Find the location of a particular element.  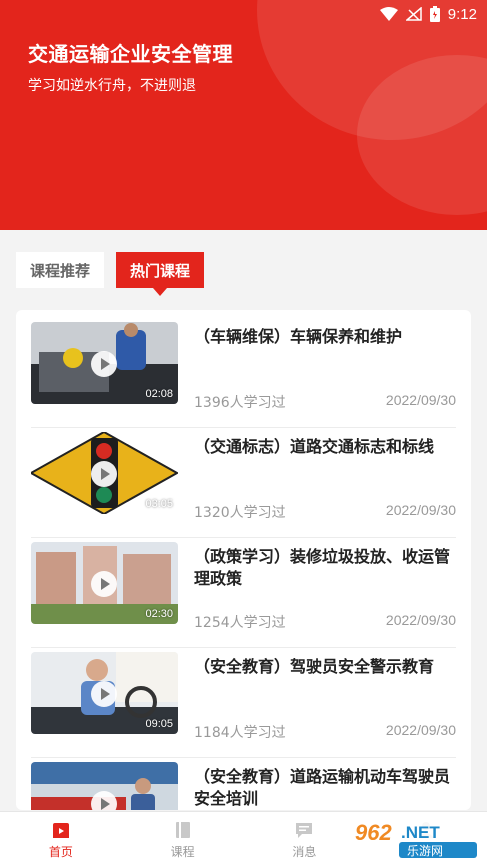

course-title: （安全教育）驾驶员安全警示教育 is located at coordinates (314, 666).